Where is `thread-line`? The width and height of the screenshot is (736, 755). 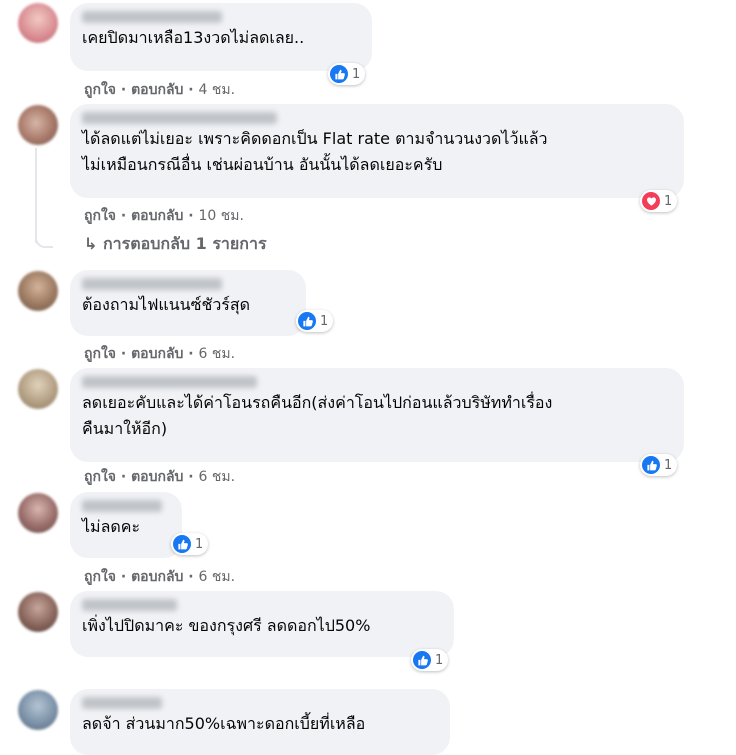 thread-line is located at coordinates (36, 195).